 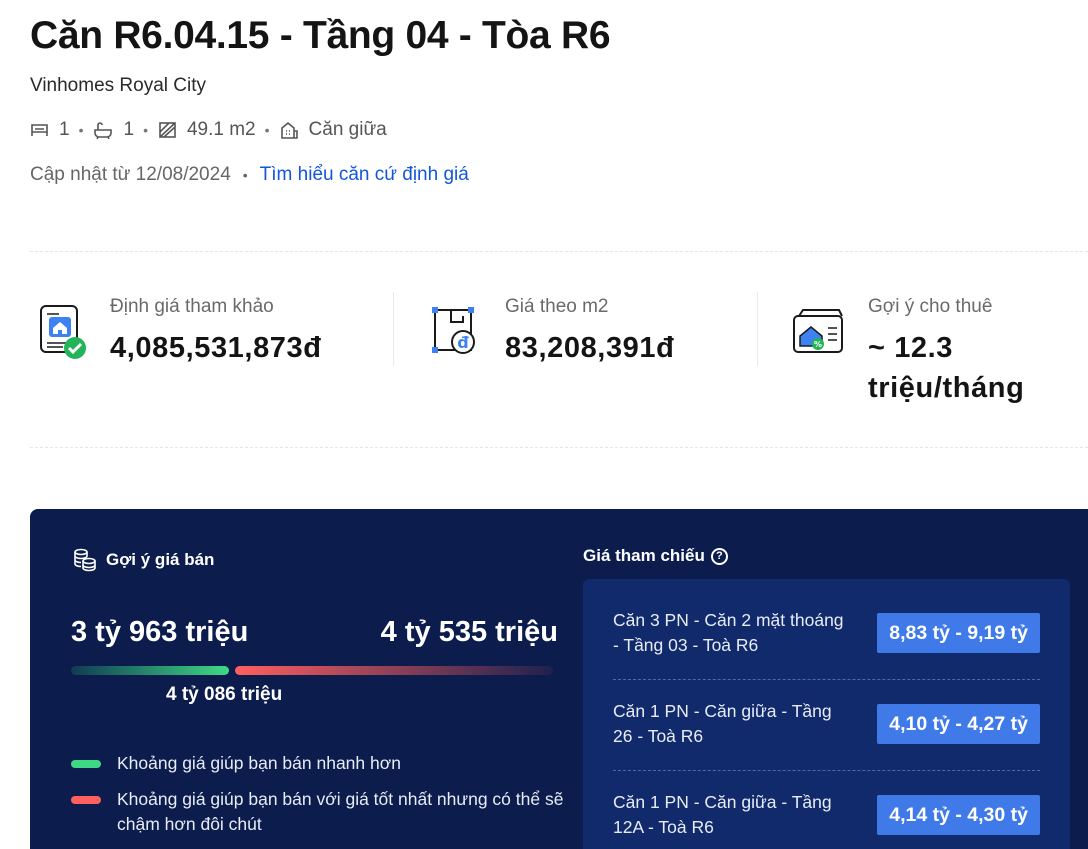 I want to click on house-document-check-icon, so click(x=62, y=332).